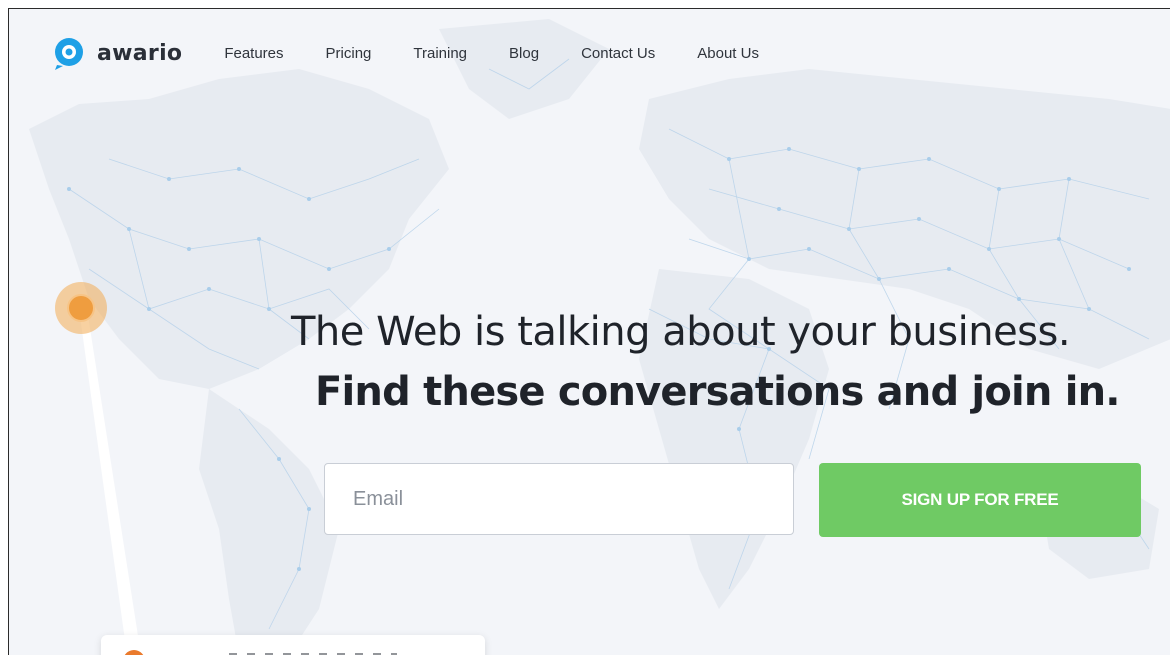 The width and height of the screenshot is (1170, 655). Describe the element at coordinates (618, 53) in the screenshot. I see `nav-contact-us: Contact Us` at that location.